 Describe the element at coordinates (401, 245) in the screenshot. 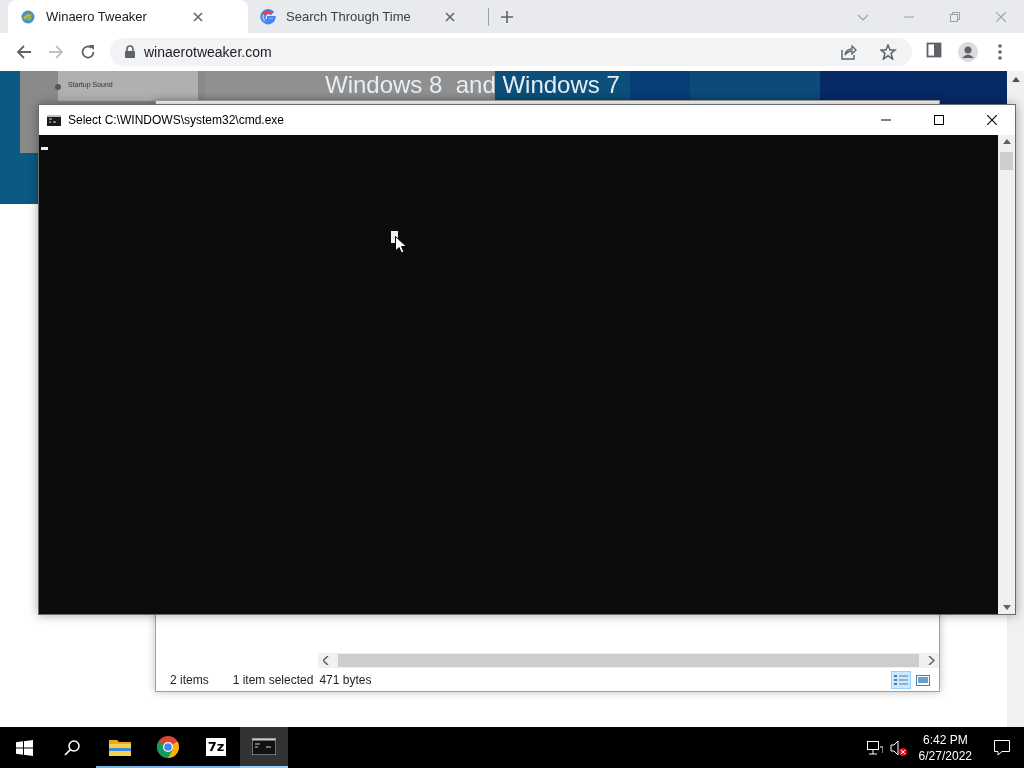

I see `mouse-pointer-icon` at that location.